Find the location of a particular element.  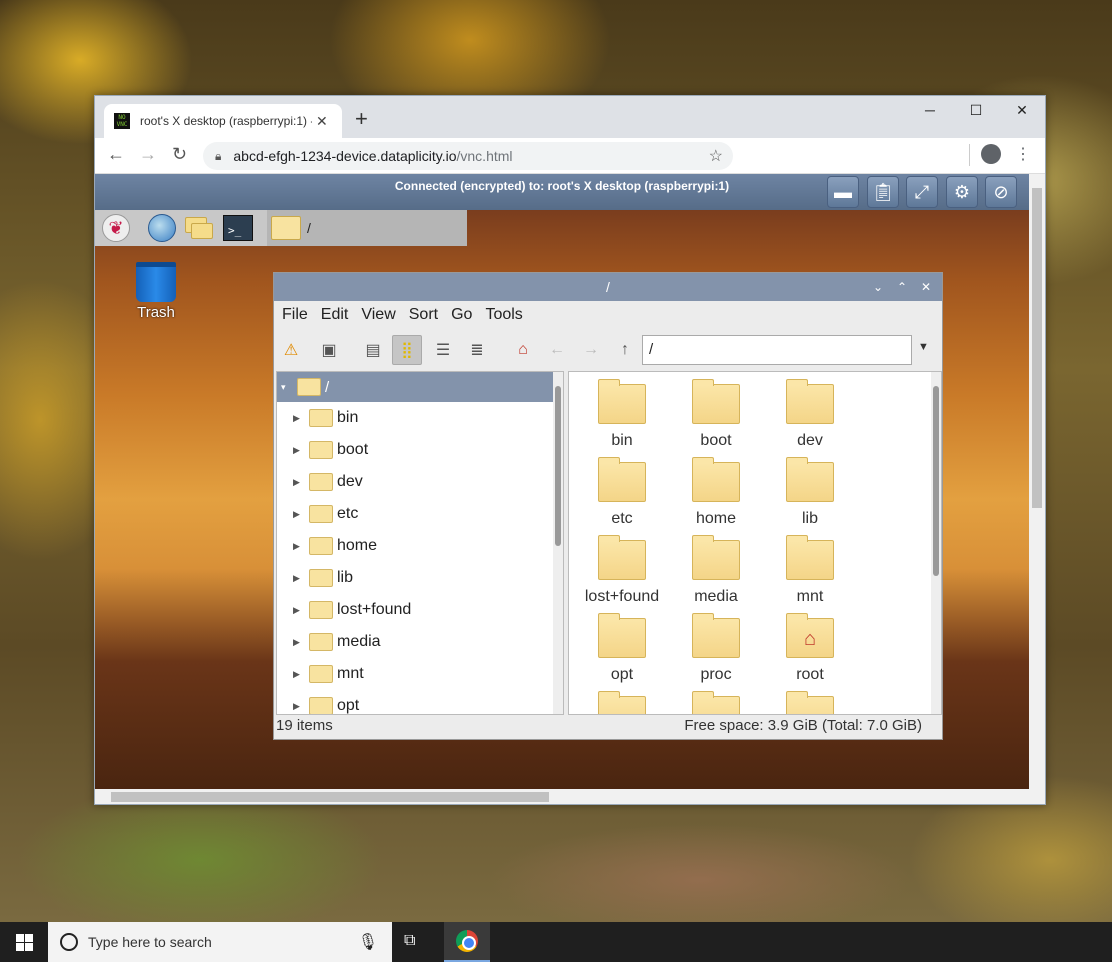

reload-button: ↻ is located at coordinates (179, 154).